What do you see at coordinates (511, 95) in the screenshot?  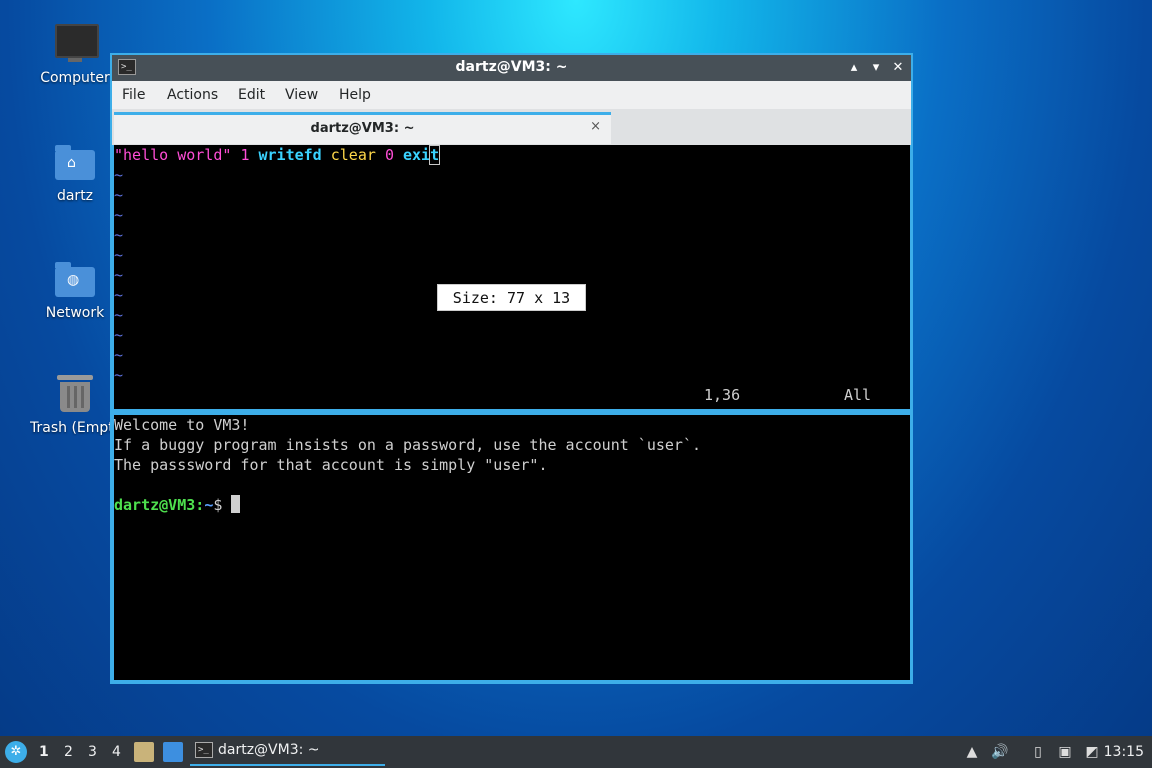 I see `menubar: File Actions Edit View Help` at bounding box center [511, 95].